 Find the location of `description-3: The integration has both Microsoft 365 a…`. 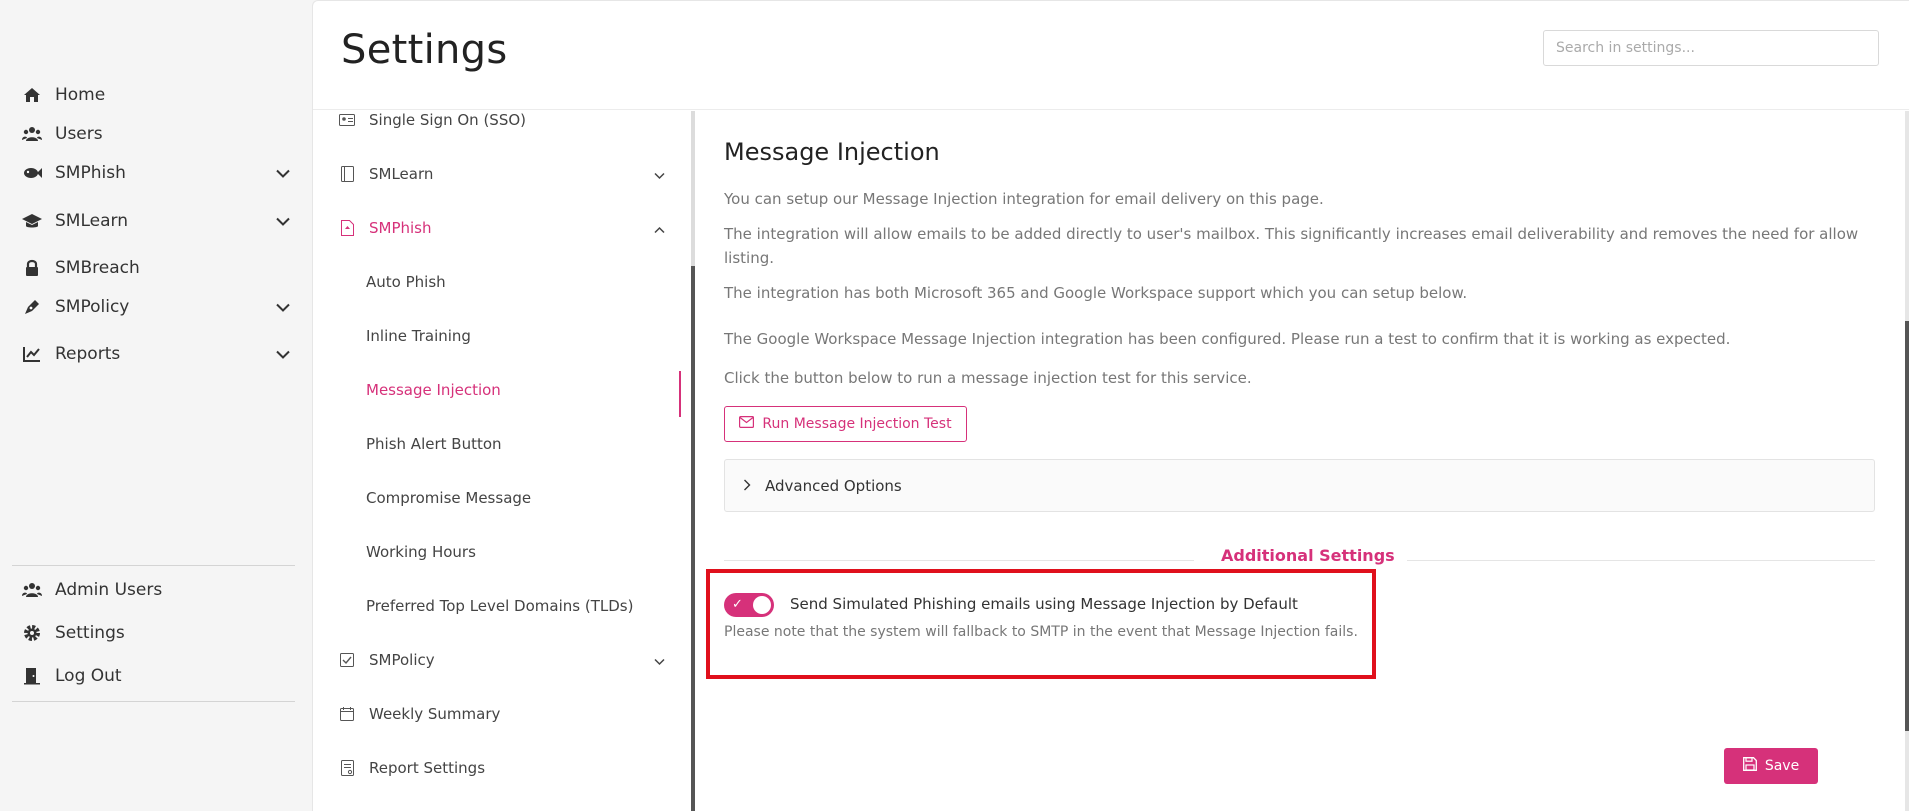

description-3: The integration has both Microsoft 365 a… is located at coordinates (1096, 293).